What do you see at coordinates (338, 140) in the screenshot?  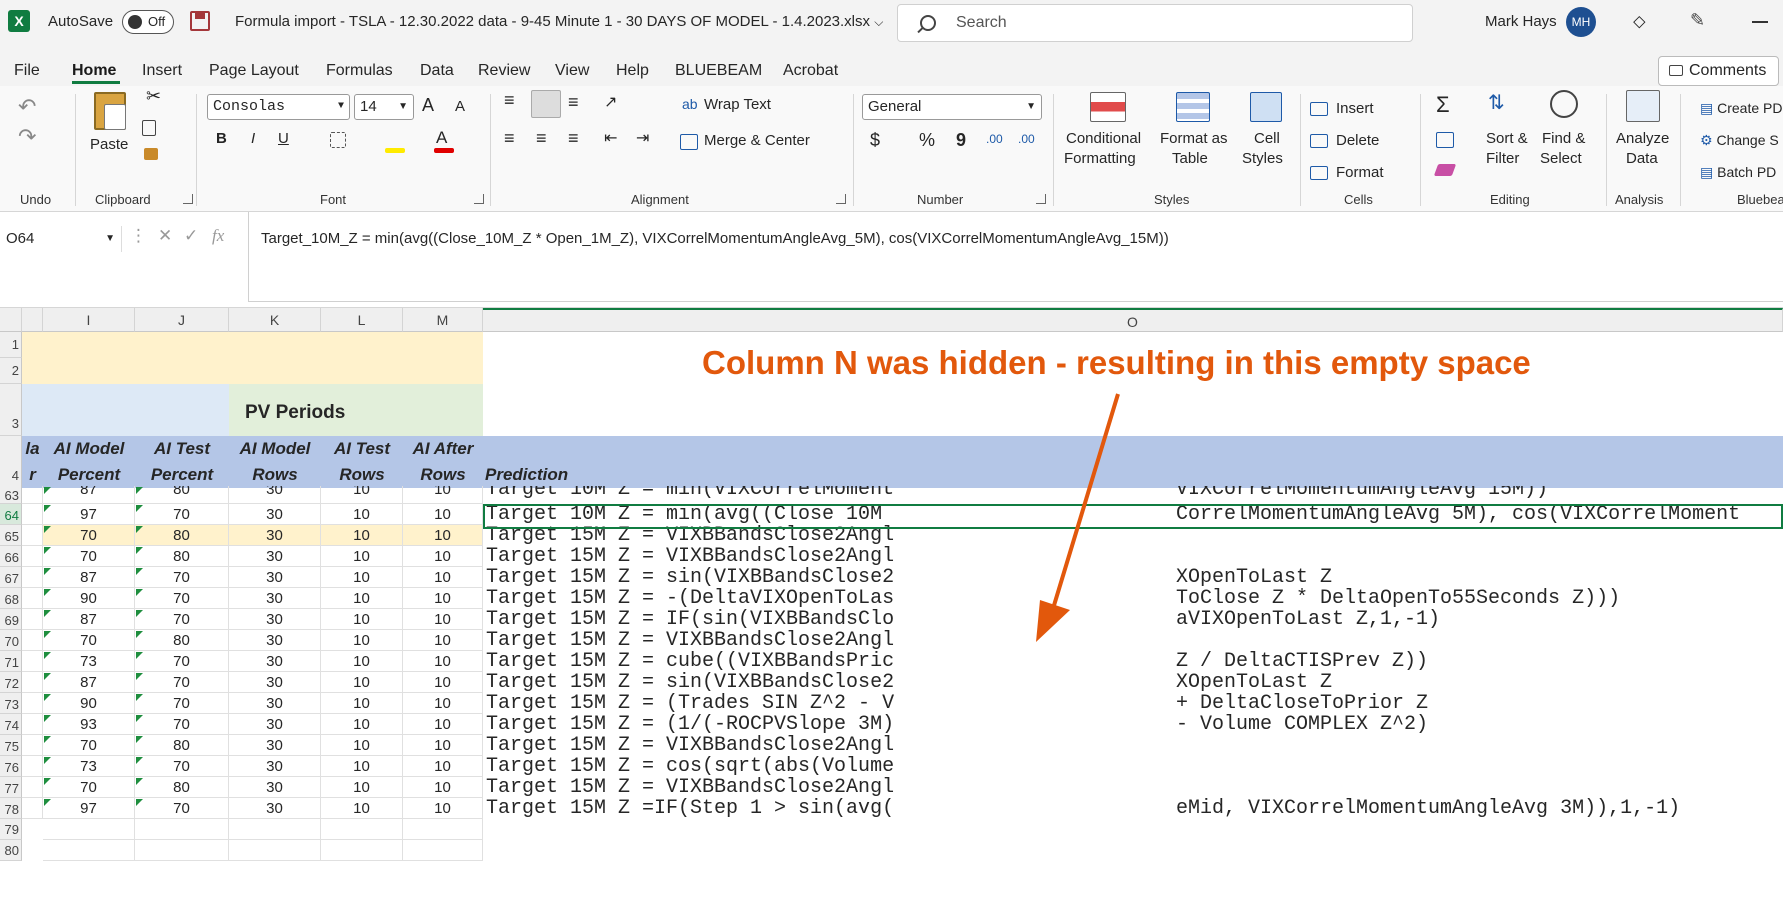 I see `borders-icon` at bounding box center [338, 140].